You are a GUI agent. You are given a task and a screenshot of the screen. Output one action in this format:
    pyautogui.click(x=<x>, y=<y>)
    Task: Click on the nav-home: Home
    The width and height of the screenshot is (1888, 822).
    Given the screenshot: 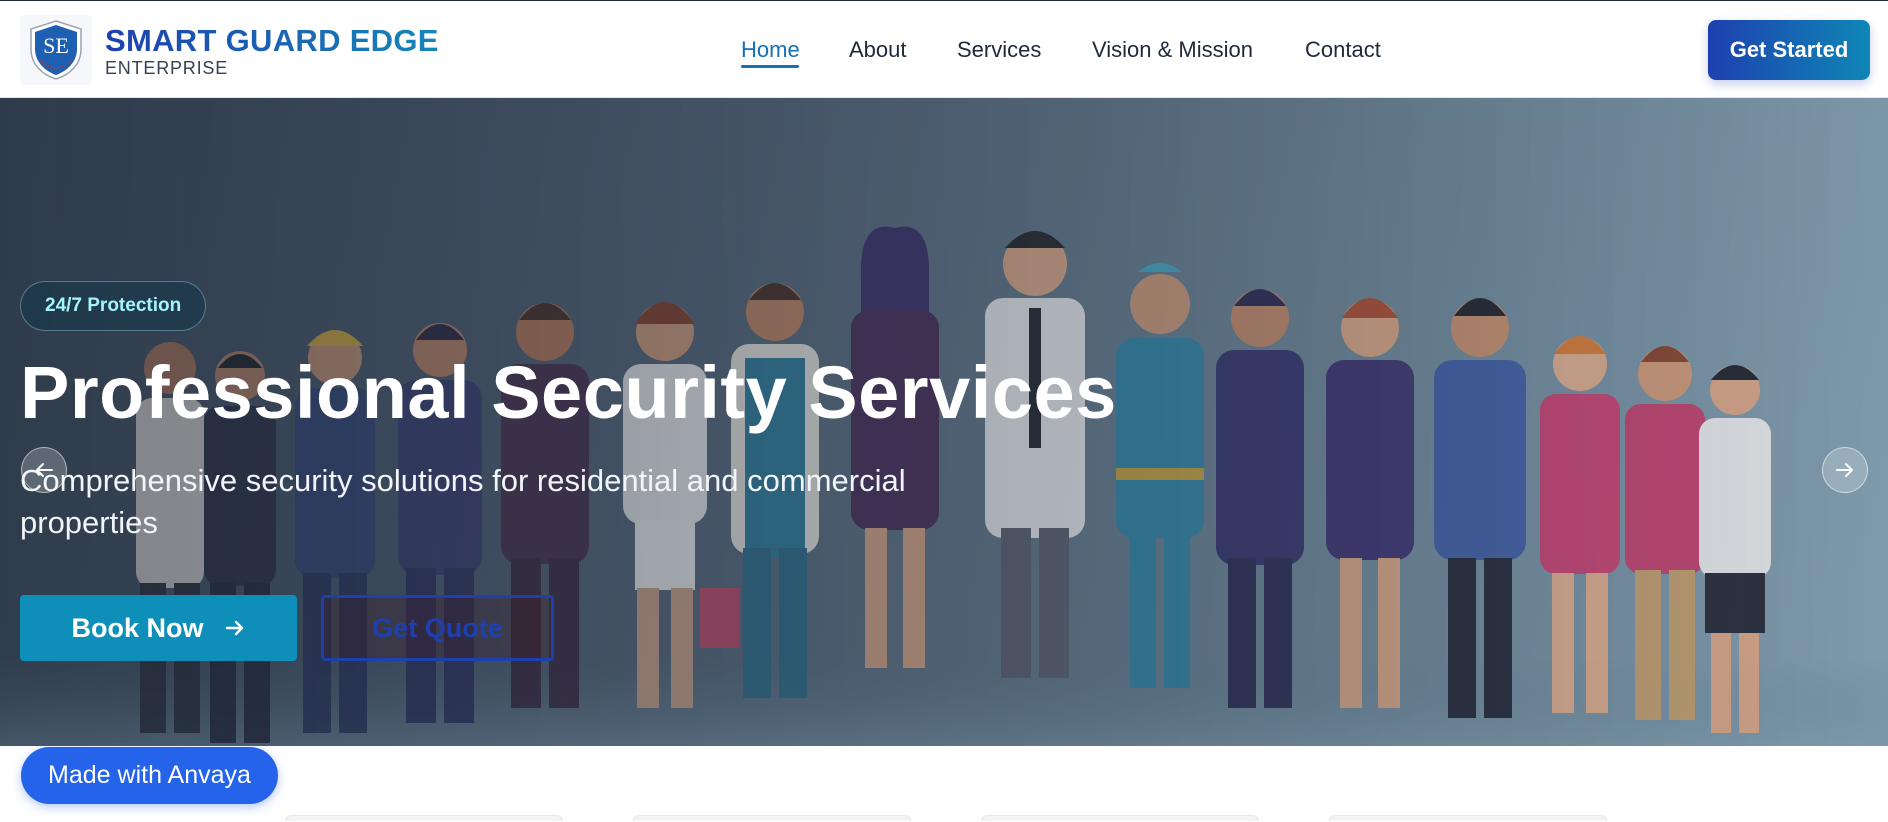 What is the action you would take?
    pyautogui.click(x=770, y=50)
    